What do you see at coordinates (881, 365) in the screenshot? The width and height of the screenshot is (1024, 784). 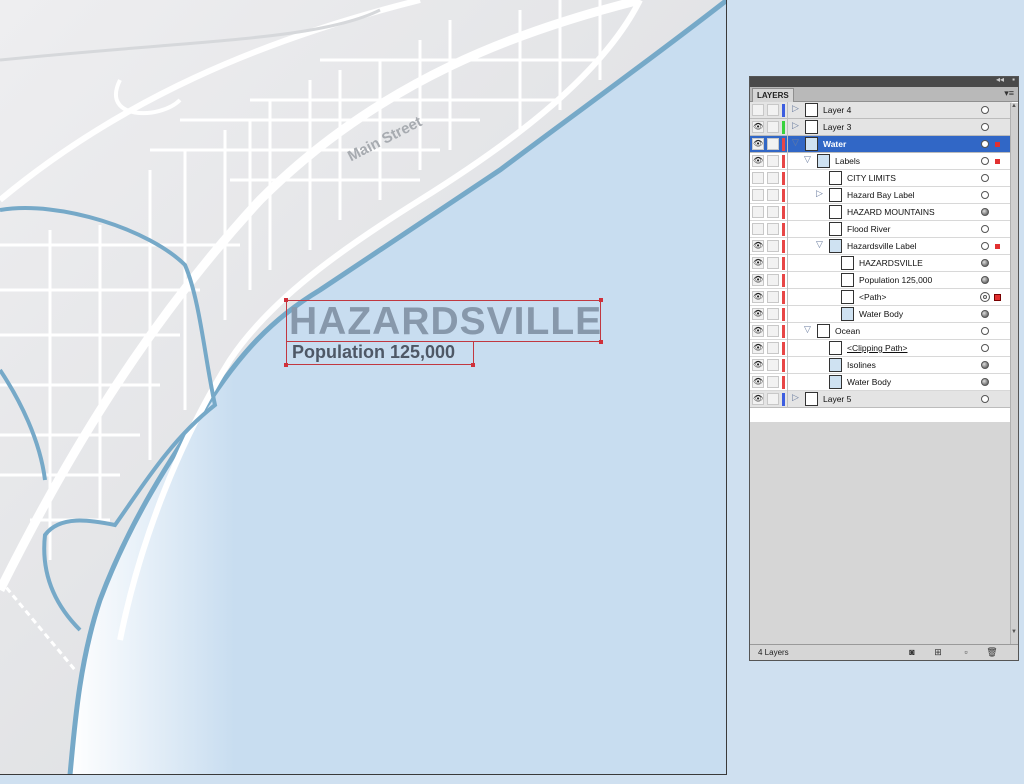 I see `layer-row: 👁 Isolines` at bounding box center [881, 365].